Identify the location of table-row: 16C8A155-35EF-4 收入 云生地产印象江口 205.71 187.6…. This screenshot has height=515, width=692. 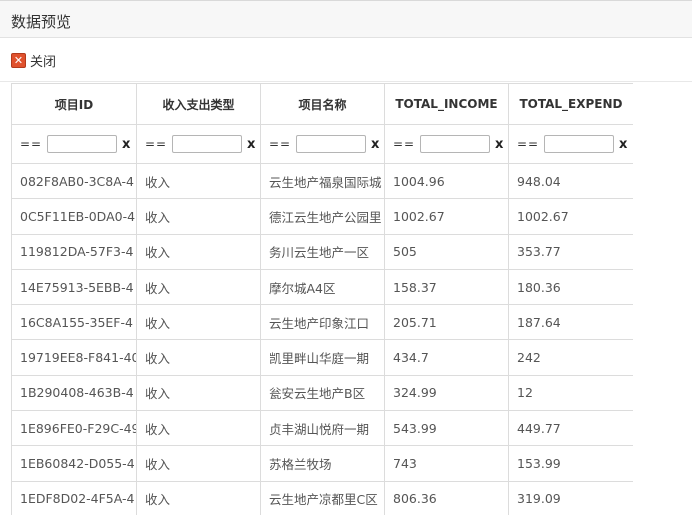
(322, 322).